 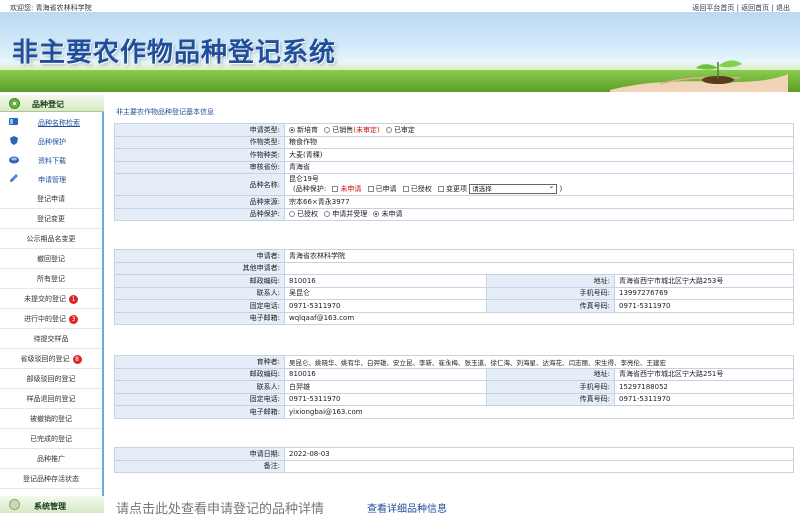 What do you see at coordinates (51, 419) in the screenshot?
I see `sidebar-item-revoked: 被撤销的登记` at bounding box center [51, 419].